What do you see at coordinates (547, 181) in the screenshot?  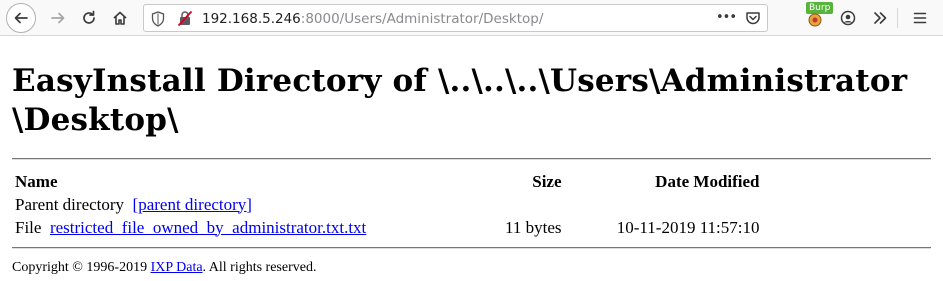 I see `header-size: Size` at bounding box center [547, 181].